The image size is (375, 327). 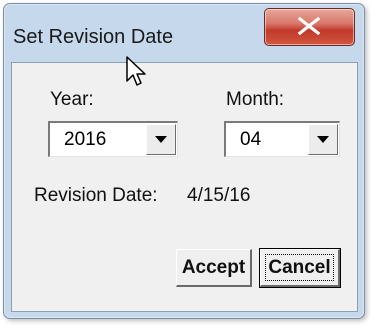 I want to click on close-x-icon, so click(x=309, y=26).